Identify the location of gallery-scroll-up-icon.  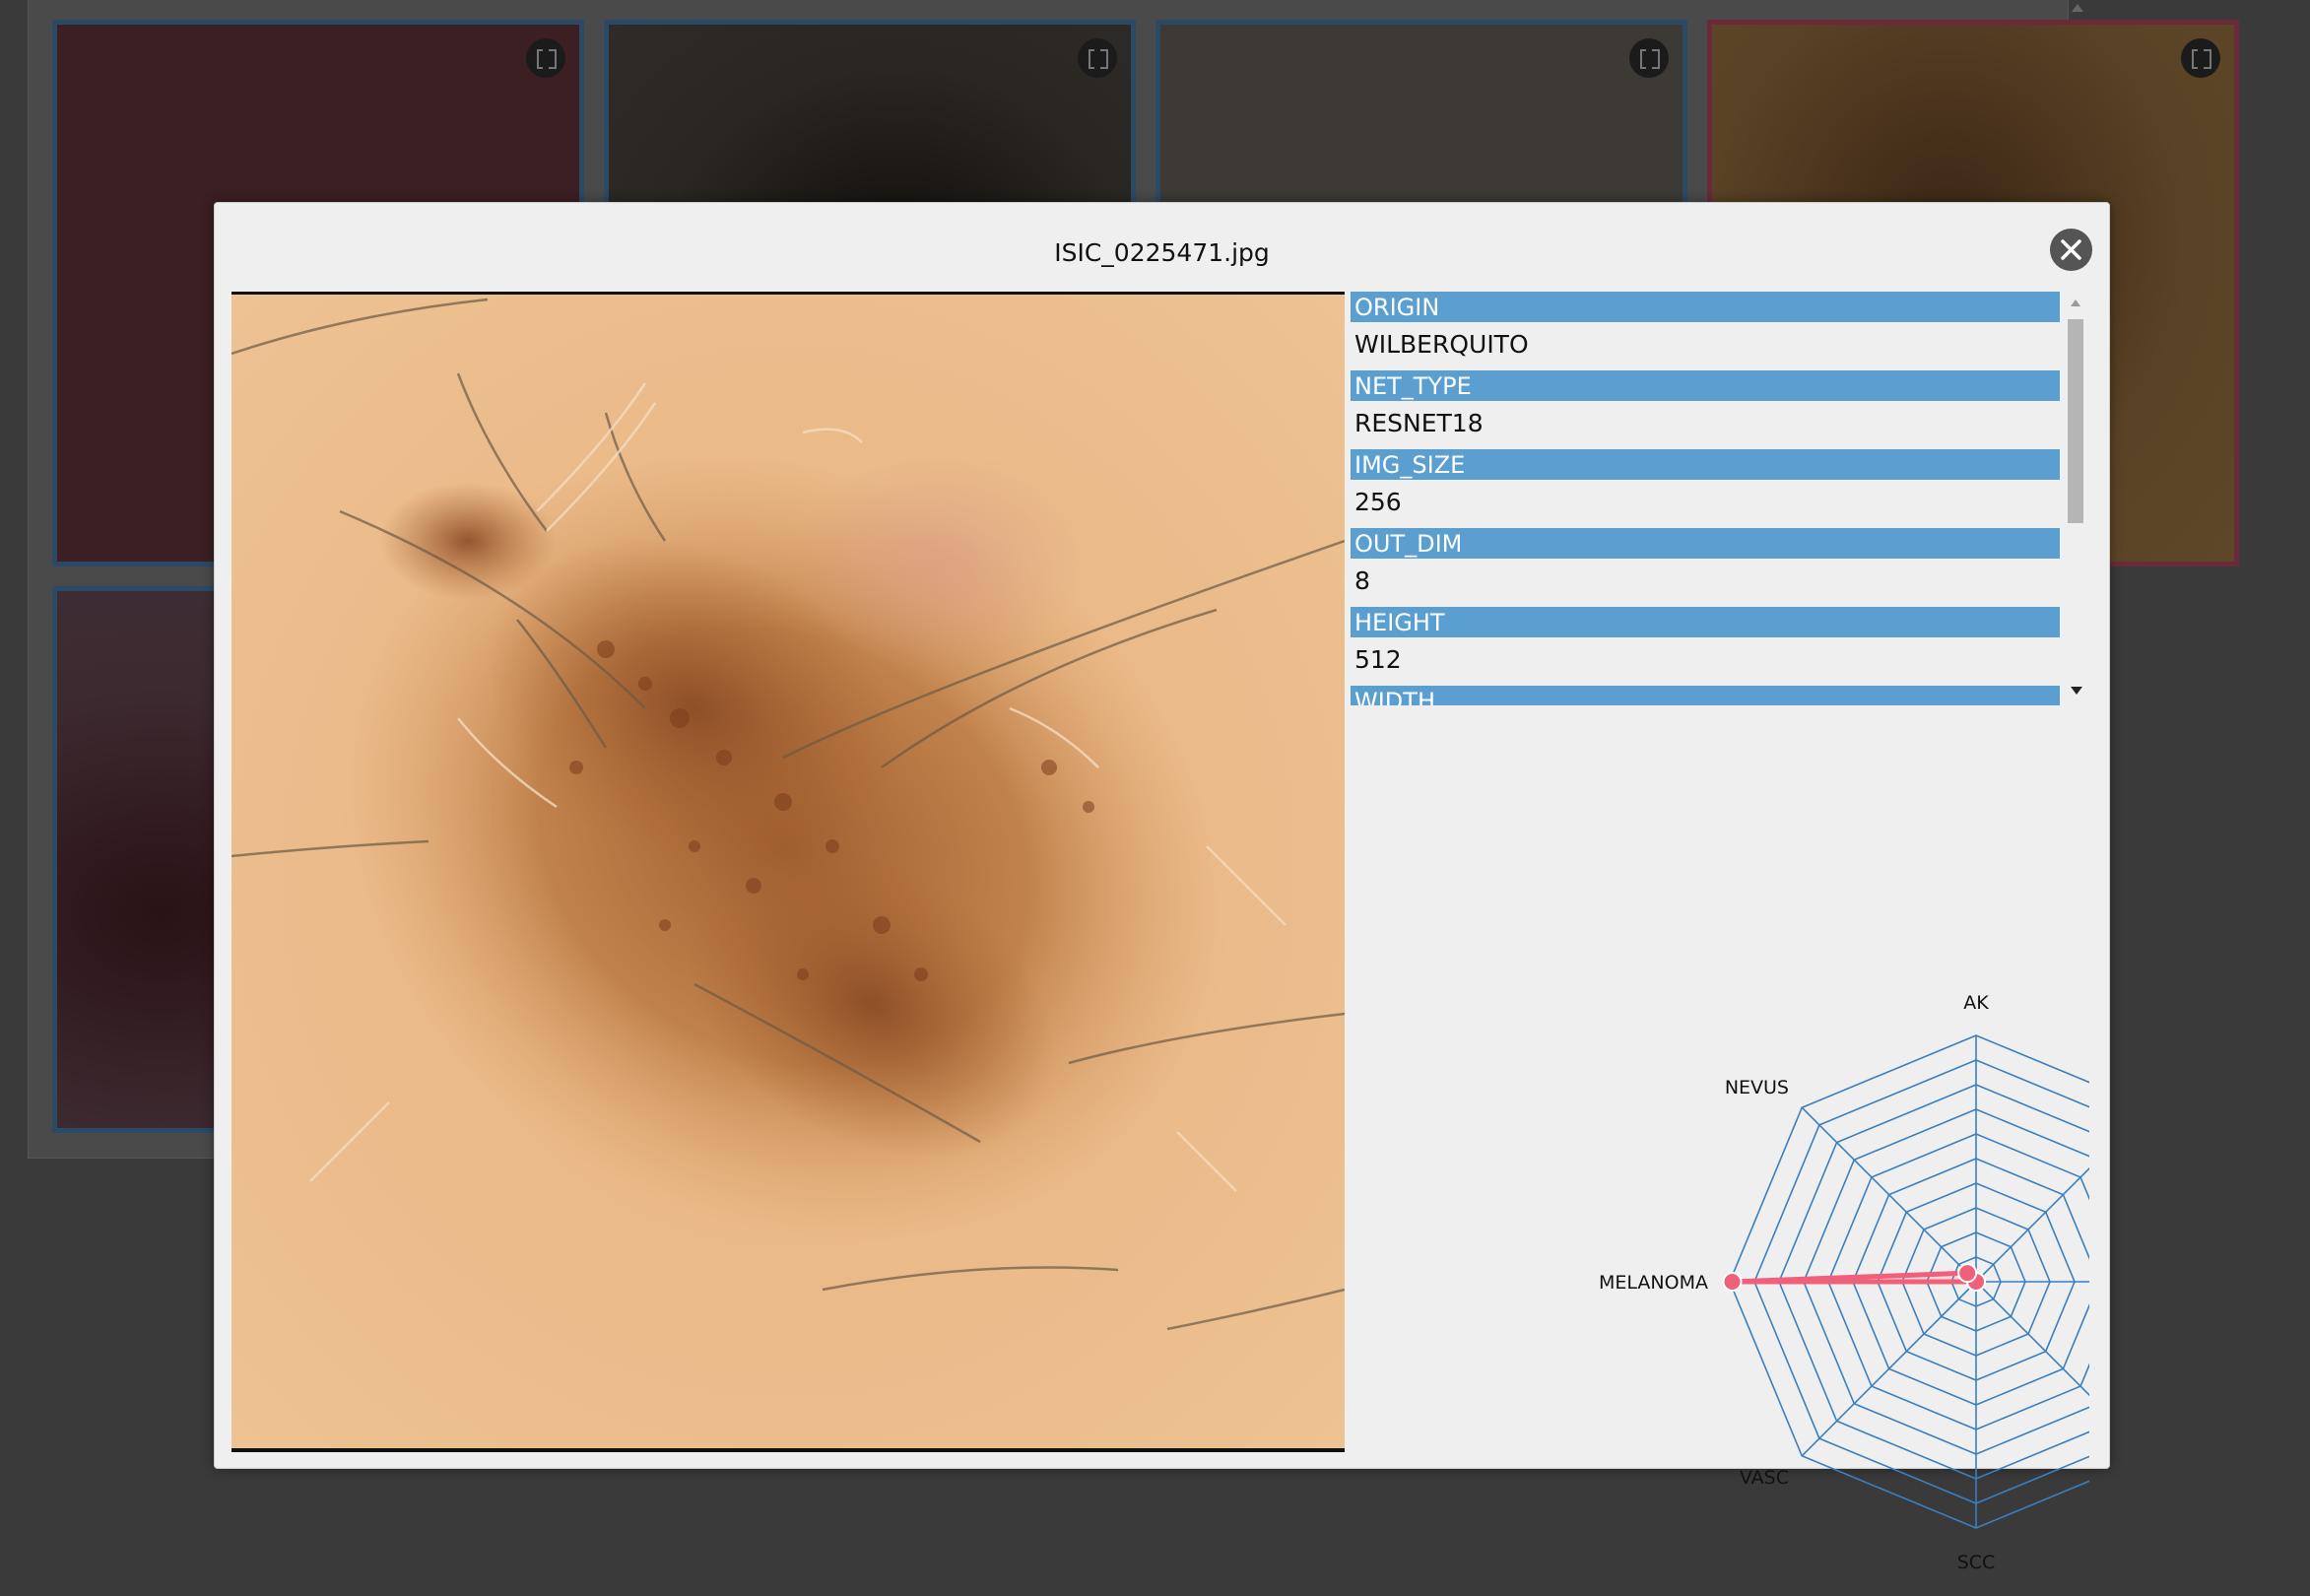
(2077, 8).